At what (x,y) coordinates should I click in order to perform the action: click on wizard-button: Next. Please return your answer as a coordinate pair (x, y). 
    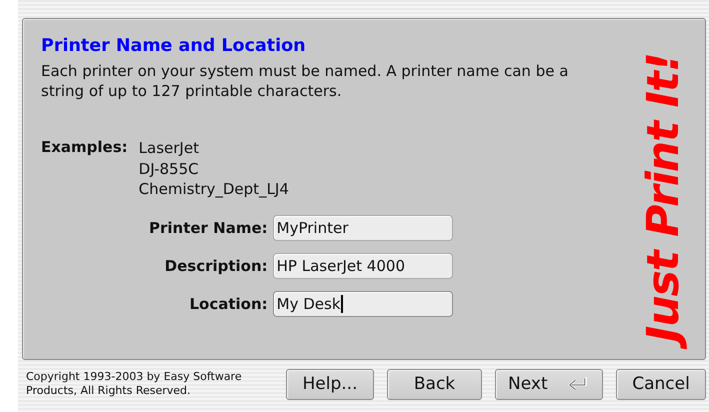
    Looking at the image, I should click on (549, 384).